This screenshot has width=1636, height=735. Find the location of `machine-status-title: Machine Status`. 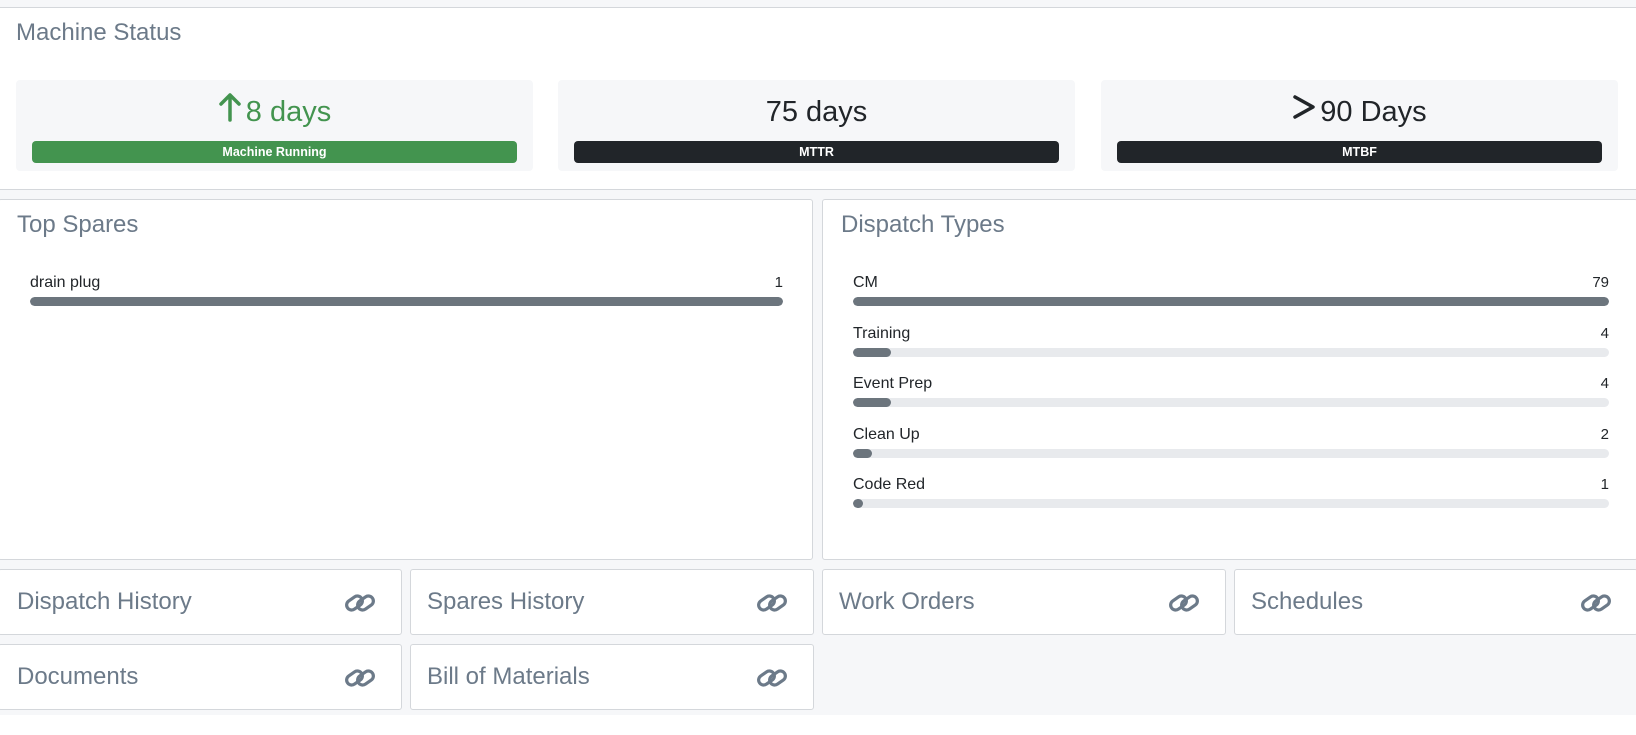

machine-status-title: Machine Status is located at coordinates (99, 32).